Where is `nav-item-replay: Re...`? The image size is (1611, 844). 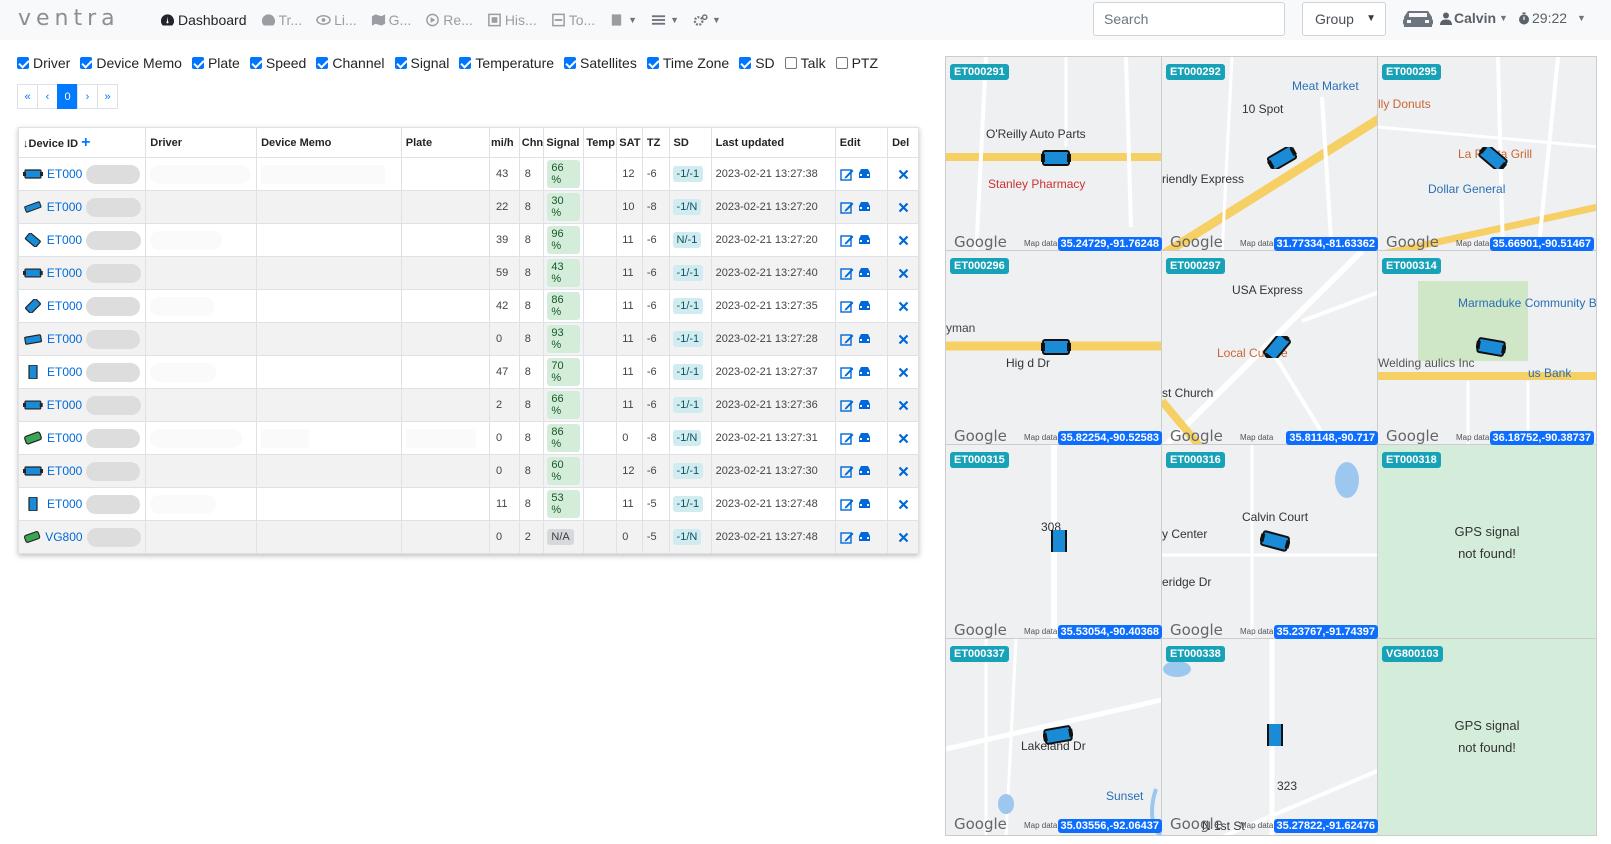
nav-item-replay: Re... is located at coordinates (449, 20).